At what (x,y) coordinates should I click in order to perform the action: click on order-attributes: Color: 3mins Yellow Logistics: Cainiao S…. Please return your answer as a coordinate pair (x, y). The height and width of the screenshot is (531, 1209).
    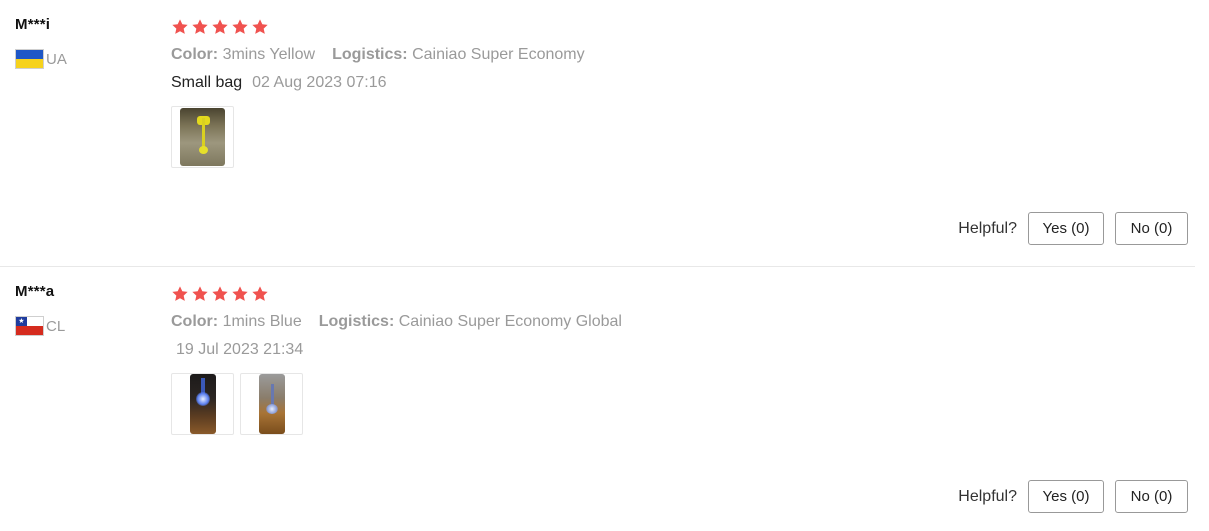
    Looking at the image, I should click on (681, 55).